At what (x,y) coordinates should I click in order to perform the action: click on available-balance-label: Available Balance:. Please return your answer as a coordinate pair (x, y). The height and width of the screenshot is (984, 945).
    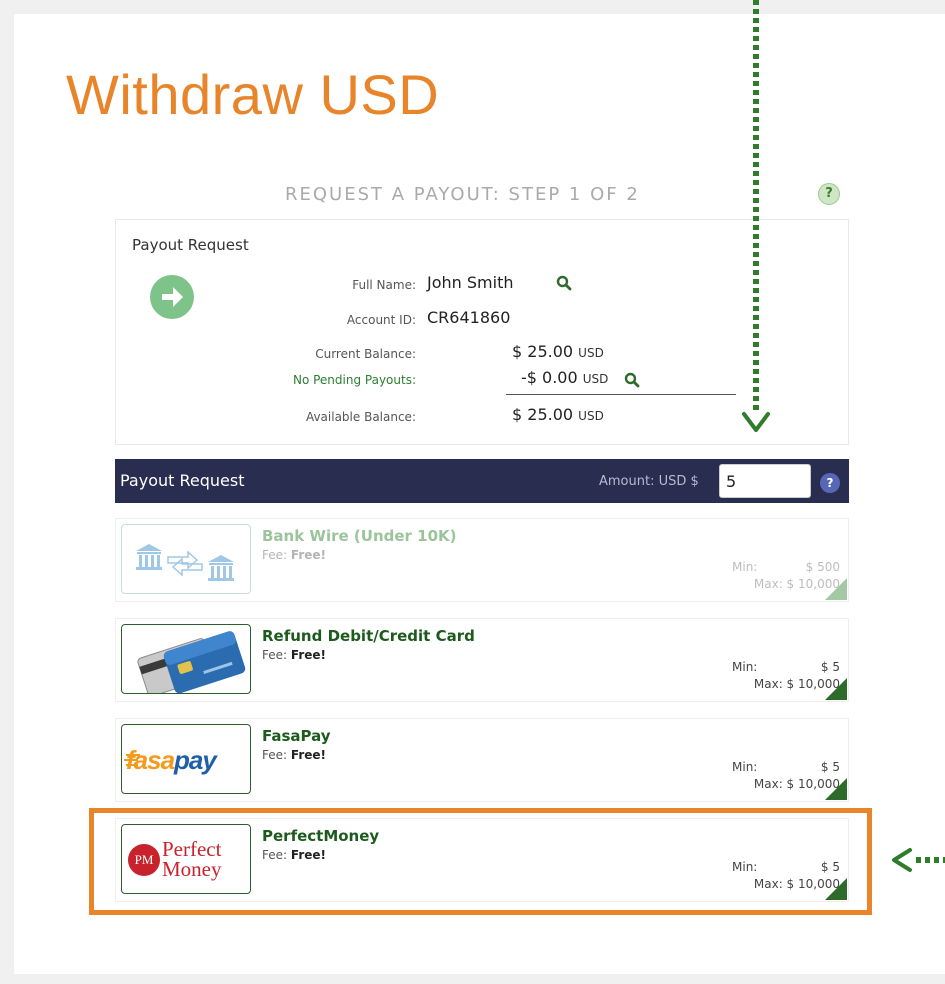
    Looking at the image, I should click on (360, 417).